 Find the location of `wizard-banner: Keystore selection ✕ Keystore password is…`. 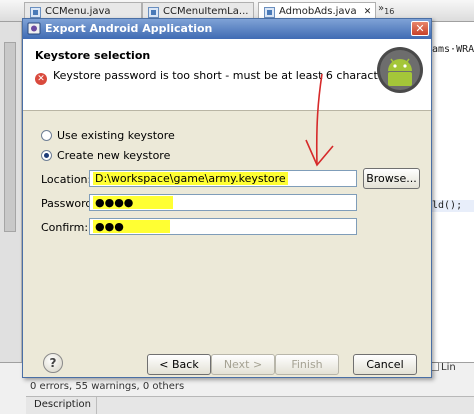

wizard-banner: Keystore selection ✕ Keystore password is… is located at coordinates (227, 75).